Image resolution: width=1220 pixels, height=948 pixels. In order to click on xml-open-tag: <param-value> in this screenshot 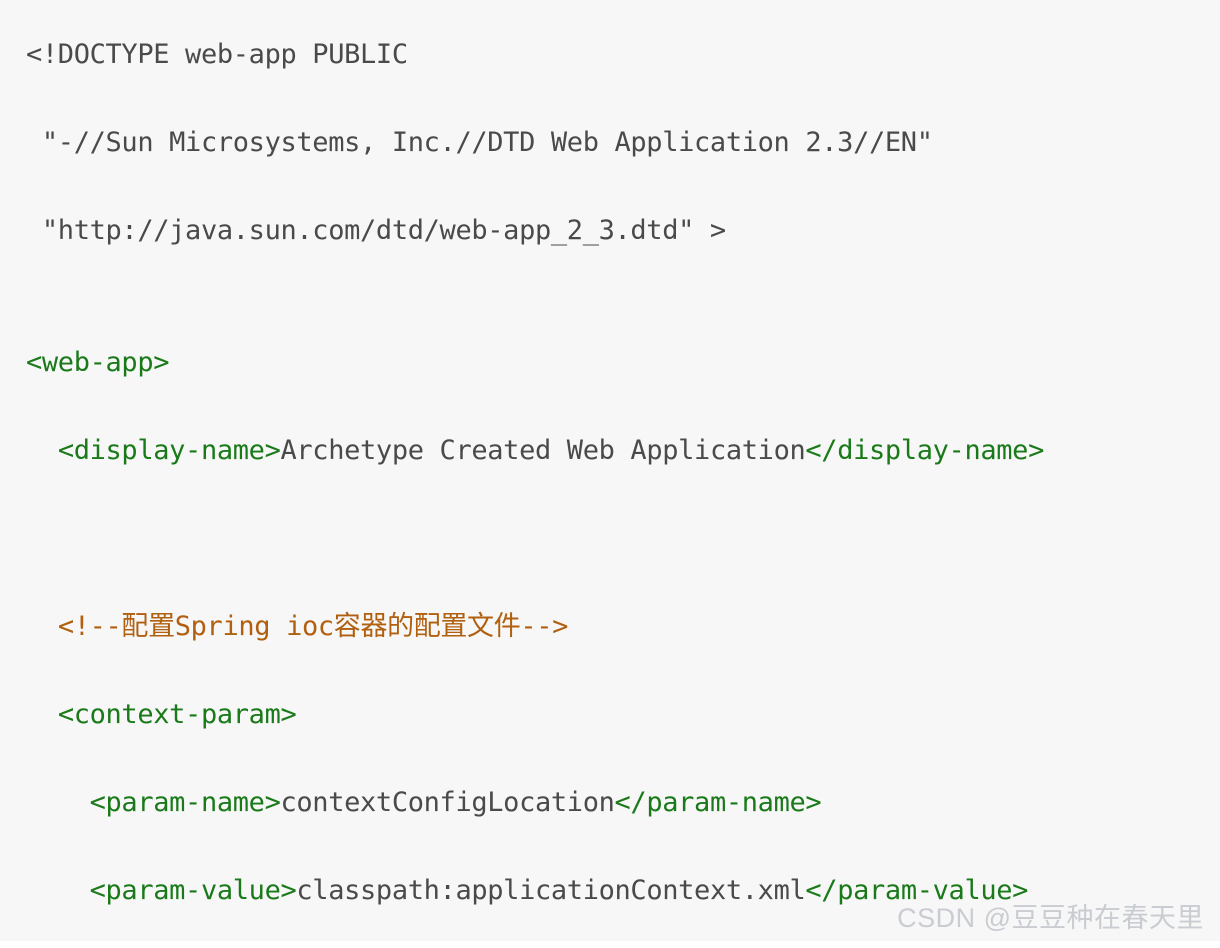, I will do `click(193, 890)`.